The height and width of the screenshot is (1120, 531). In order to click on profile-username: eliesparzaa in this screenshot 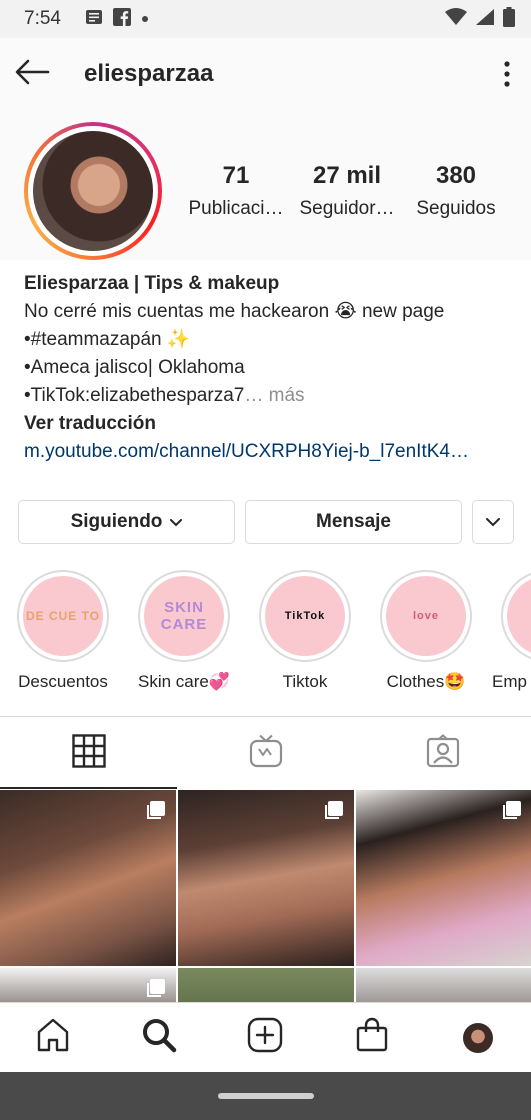, I will do `click(149, 73)`.